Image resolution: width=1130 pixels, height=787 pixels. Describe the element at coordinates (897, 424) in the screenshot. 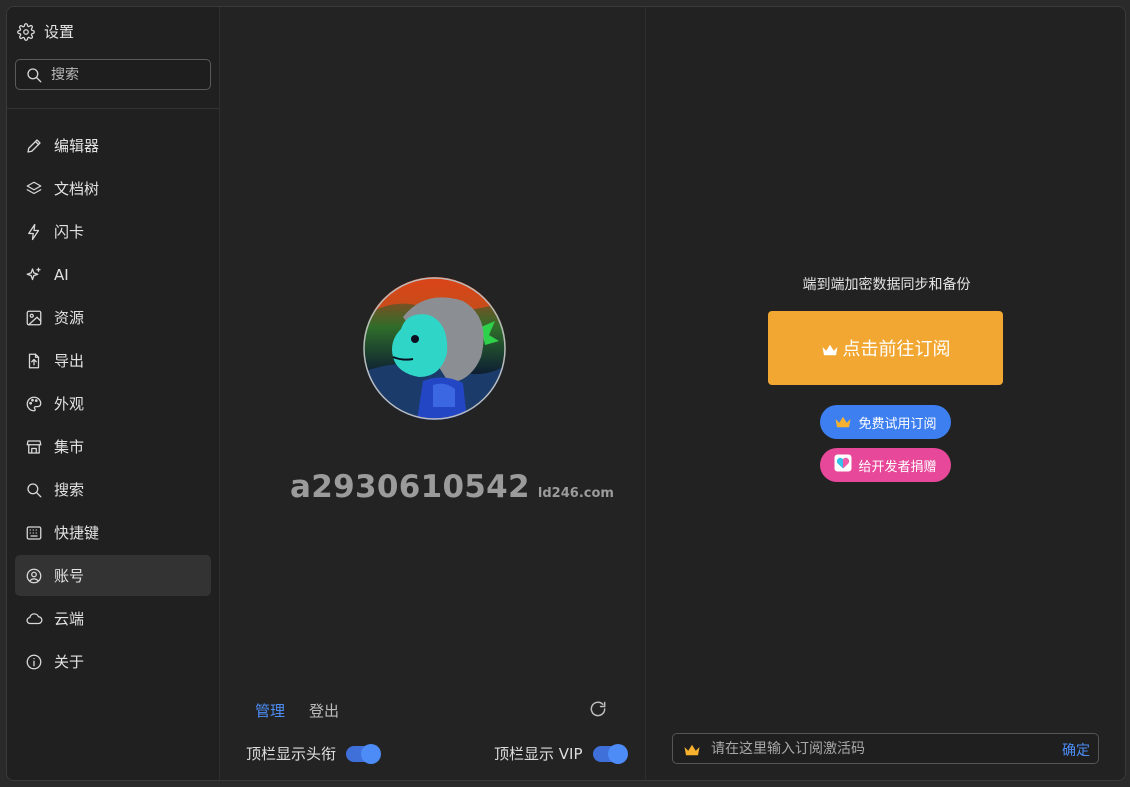

I see `free-trial-label: 免费试用订阅` at that location.